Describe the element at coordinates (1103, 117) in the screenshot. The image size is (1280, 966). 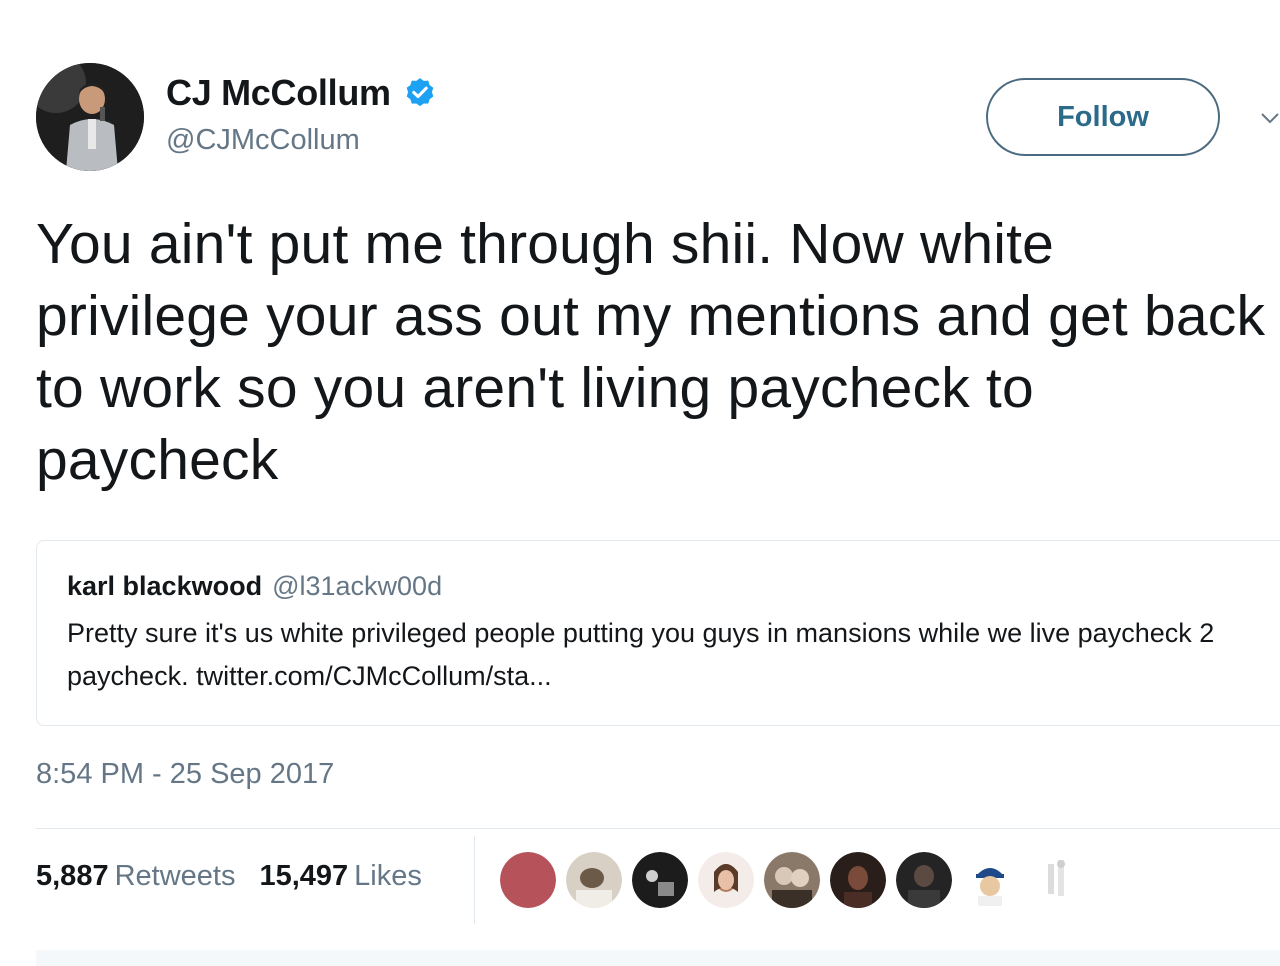
I see `follow-button: Follow` at that location.